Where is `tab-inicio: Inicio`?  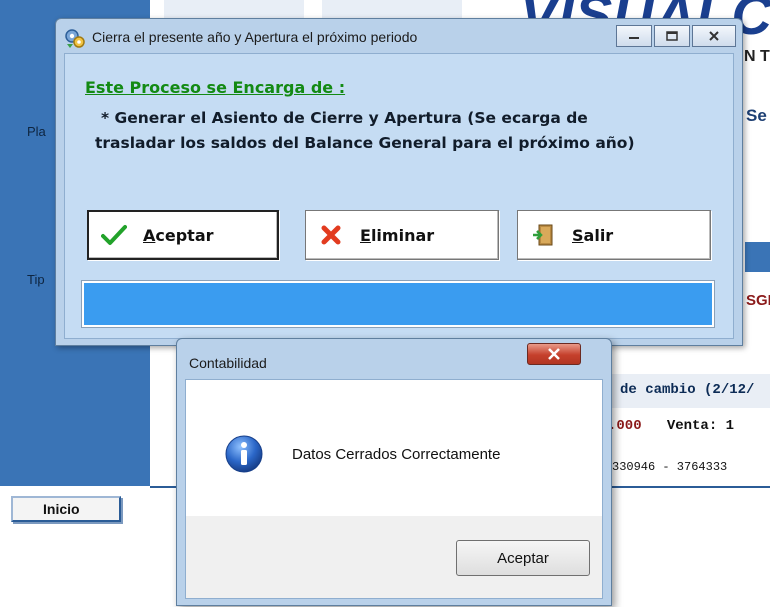 tab-inicio: Inicio is located at coordinates (66, 509).